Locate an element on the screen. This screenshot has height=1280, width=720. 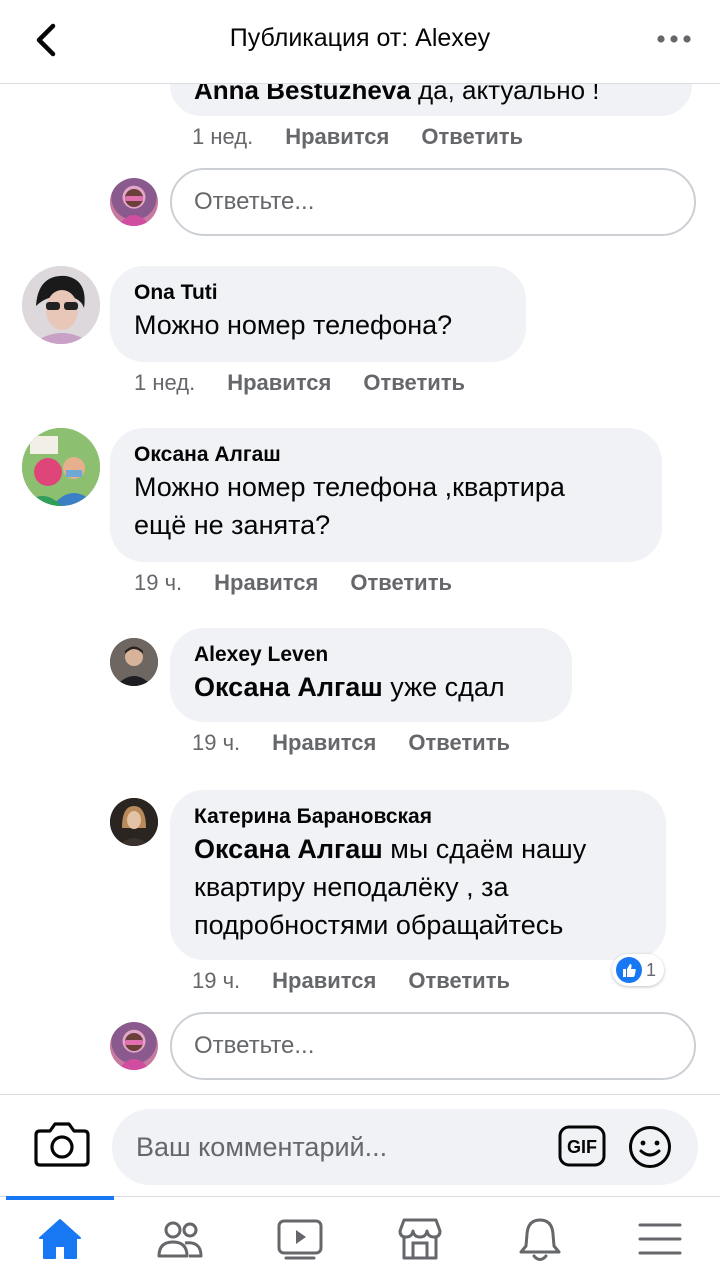
watch-icon is located at coordinates (300, 1239).